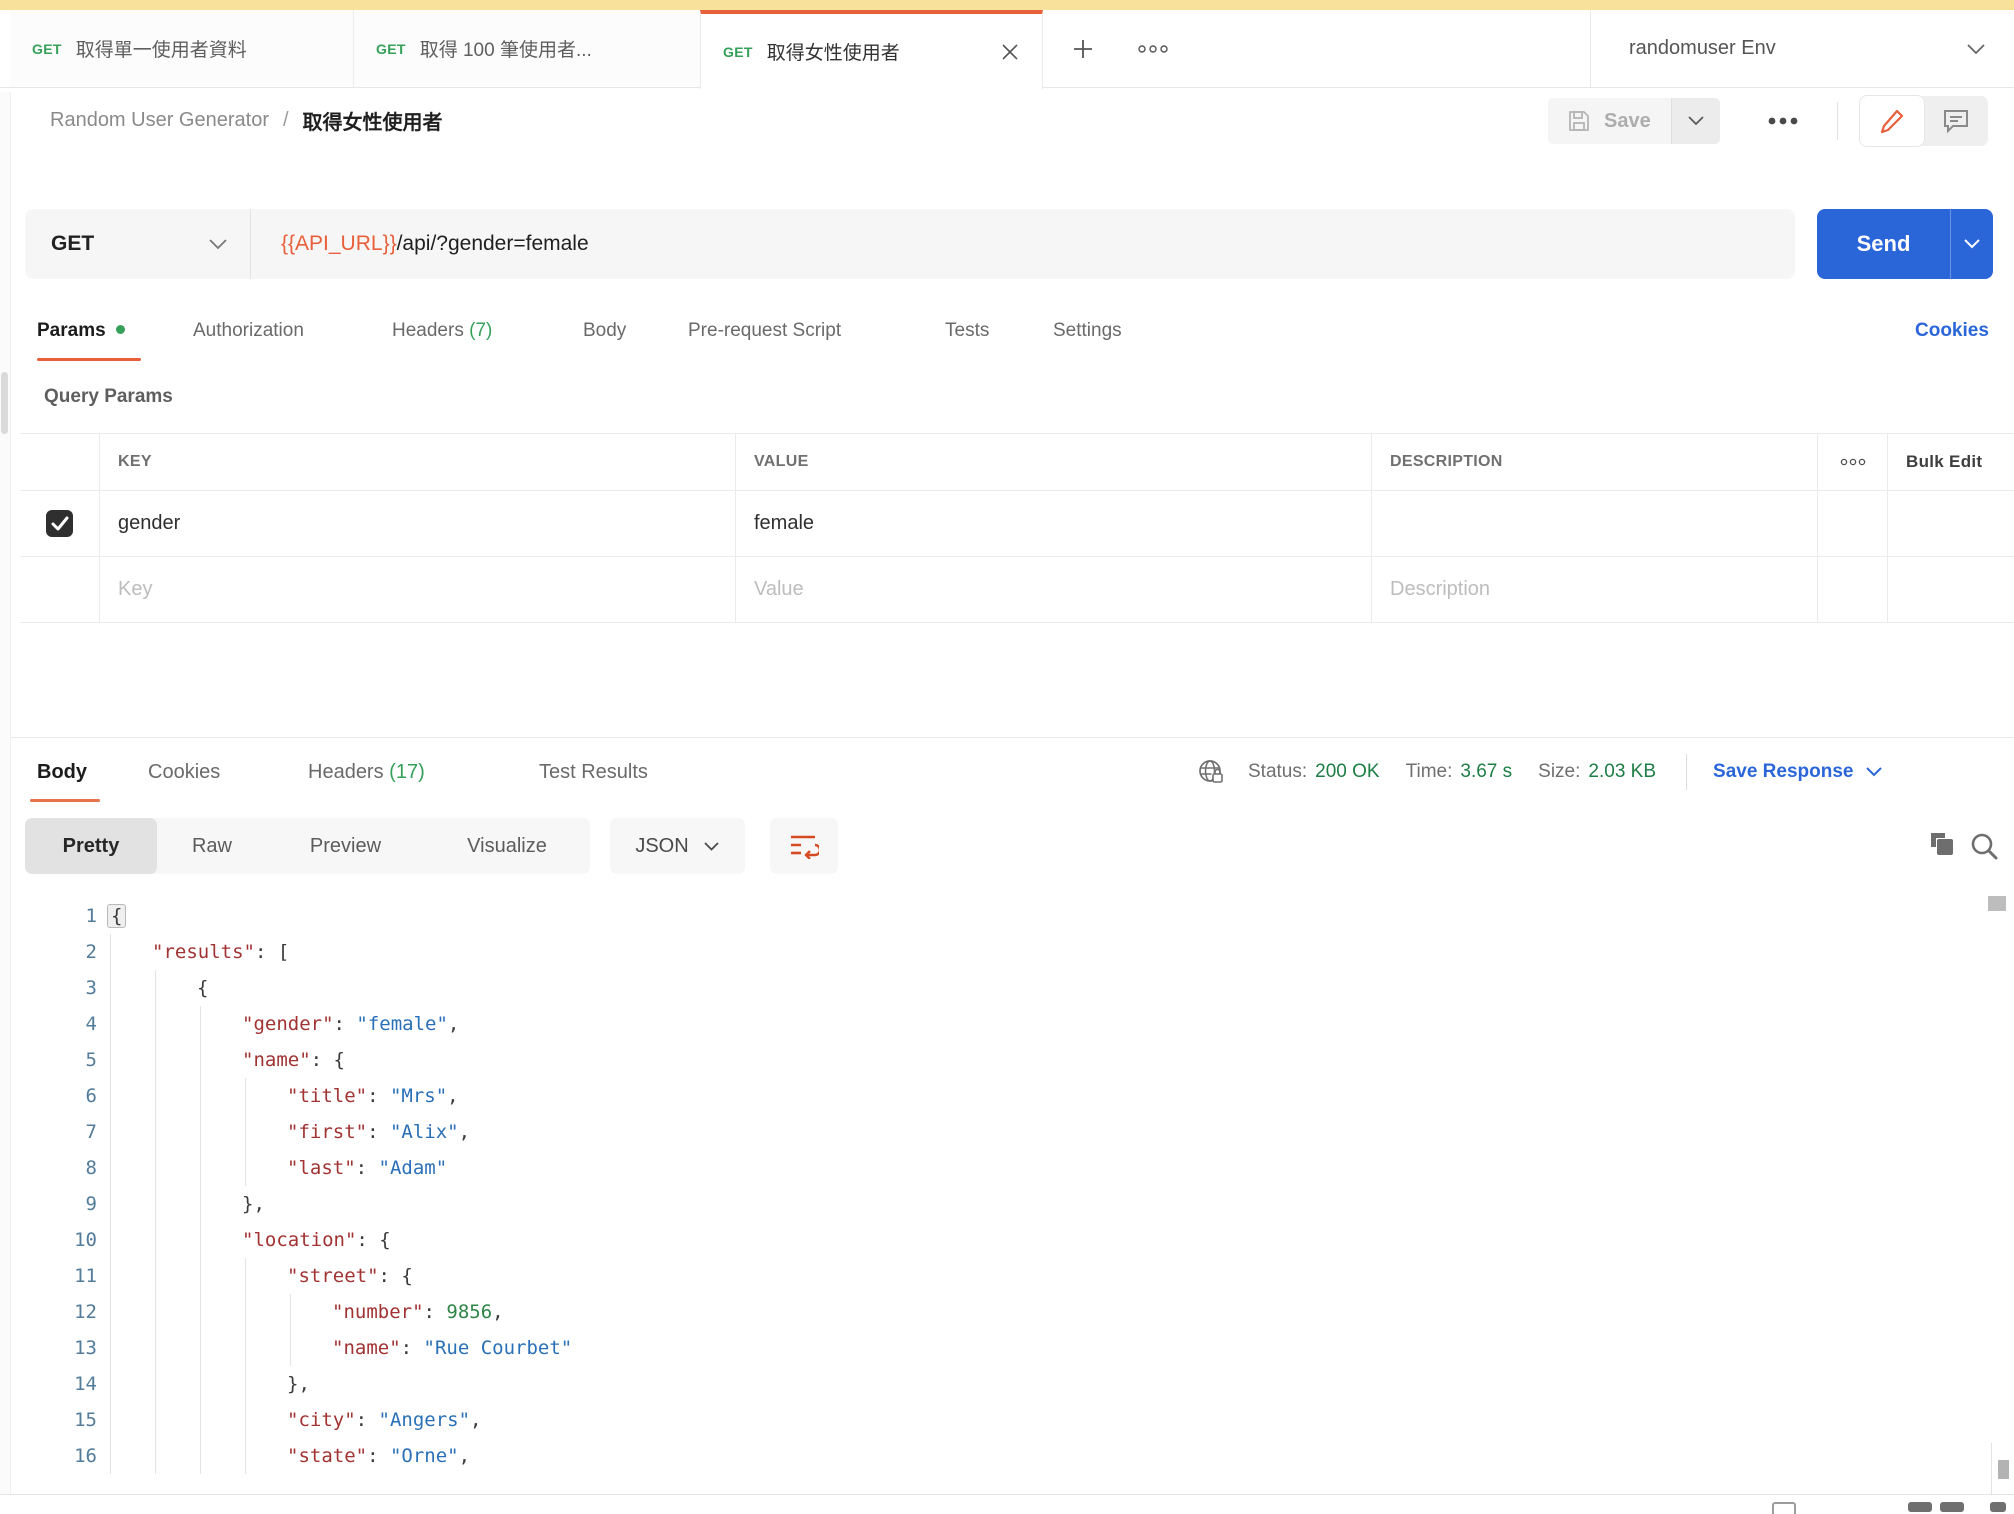 The width and height of the screenshot is (2014, 1514). What do you see at coordinates (91, 846) in the screenshot?
I see `view-pretty-button: Pretty` at bounding box center [91, 846].